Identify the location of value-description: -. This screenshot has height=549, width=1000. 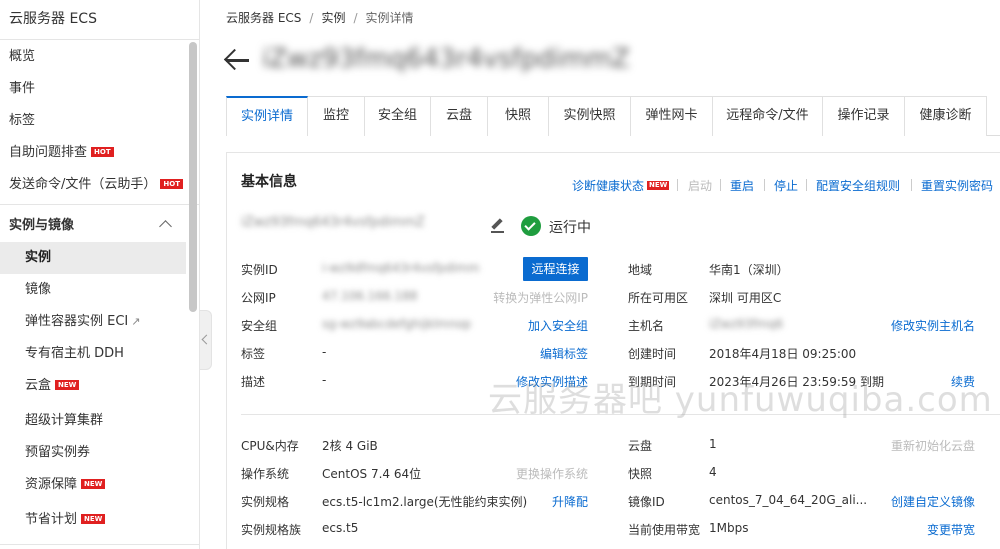
(324, 380).